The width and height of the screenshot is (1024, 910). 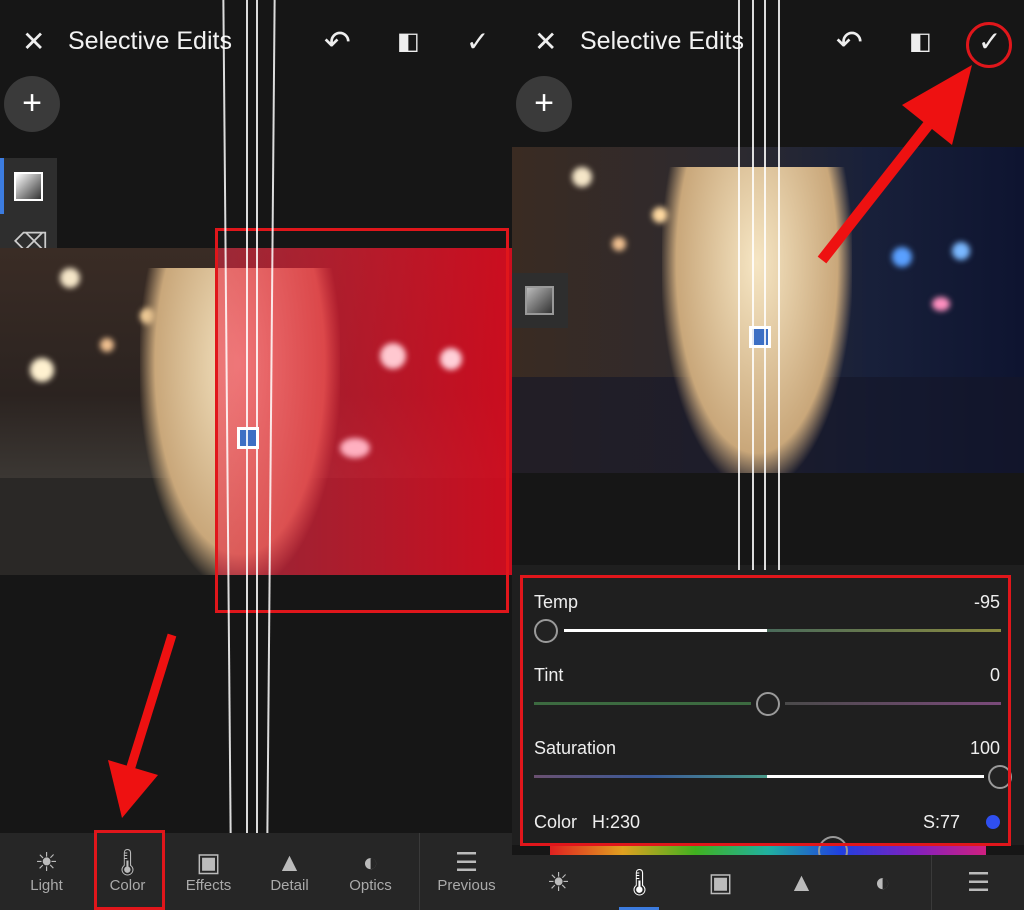 What do you see at coordinates (477, 42) in the screenshot?
I see `check-icon: ✓` at bounding box center [477, 42].